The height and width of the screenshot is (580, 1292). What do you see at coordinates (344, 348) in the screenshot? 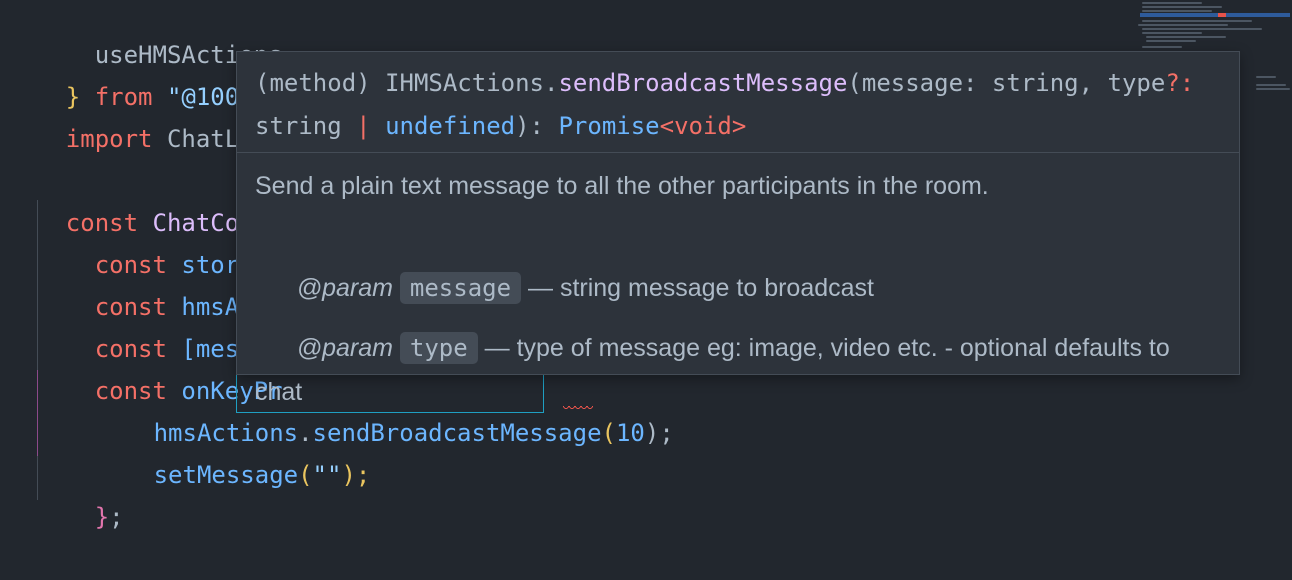
I see `param-tag: @param` at bounding box center [344, 348].